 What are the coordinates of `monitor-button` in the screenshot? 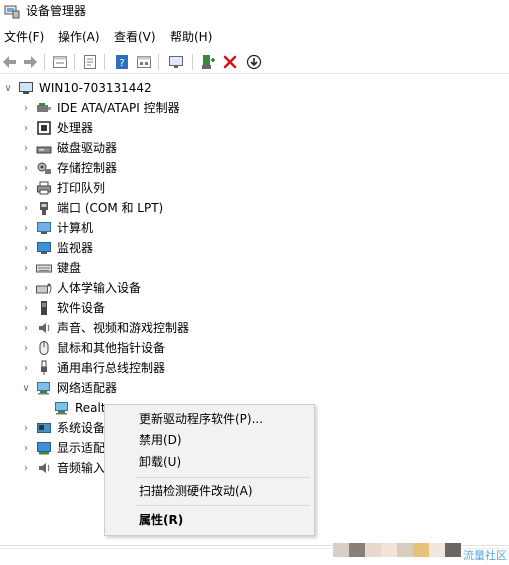 It's located at (176, 62).